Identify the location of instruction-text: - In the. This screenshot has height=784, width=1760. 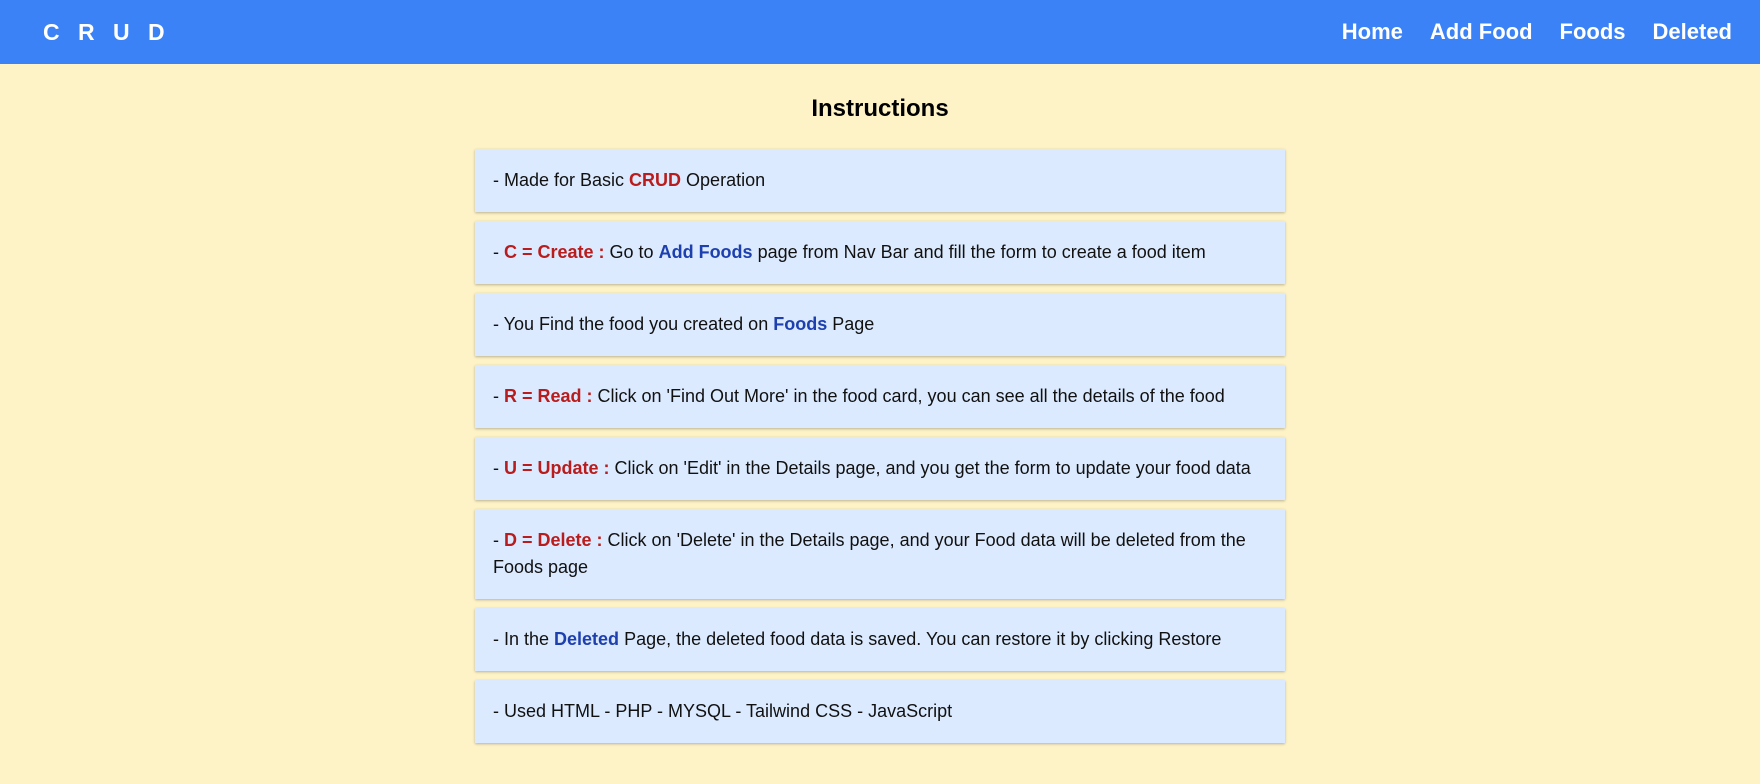
(524, 639).